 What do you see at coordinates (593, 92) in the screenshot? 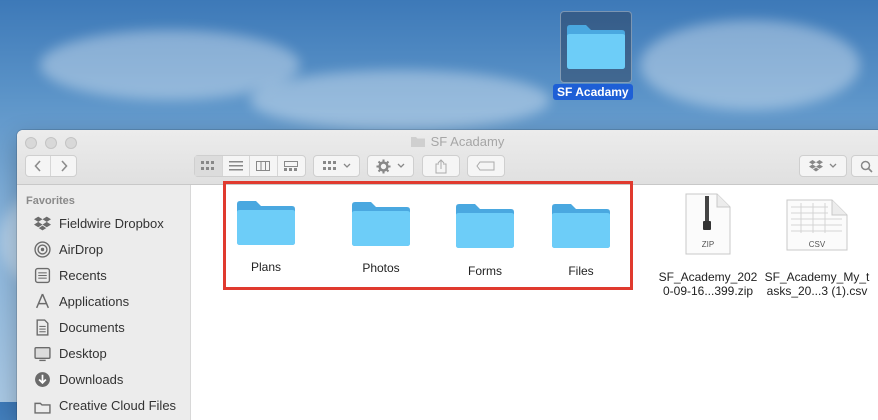
I see `desktop-folder-label: SF Acadamy` at bounding box center [593, 92].